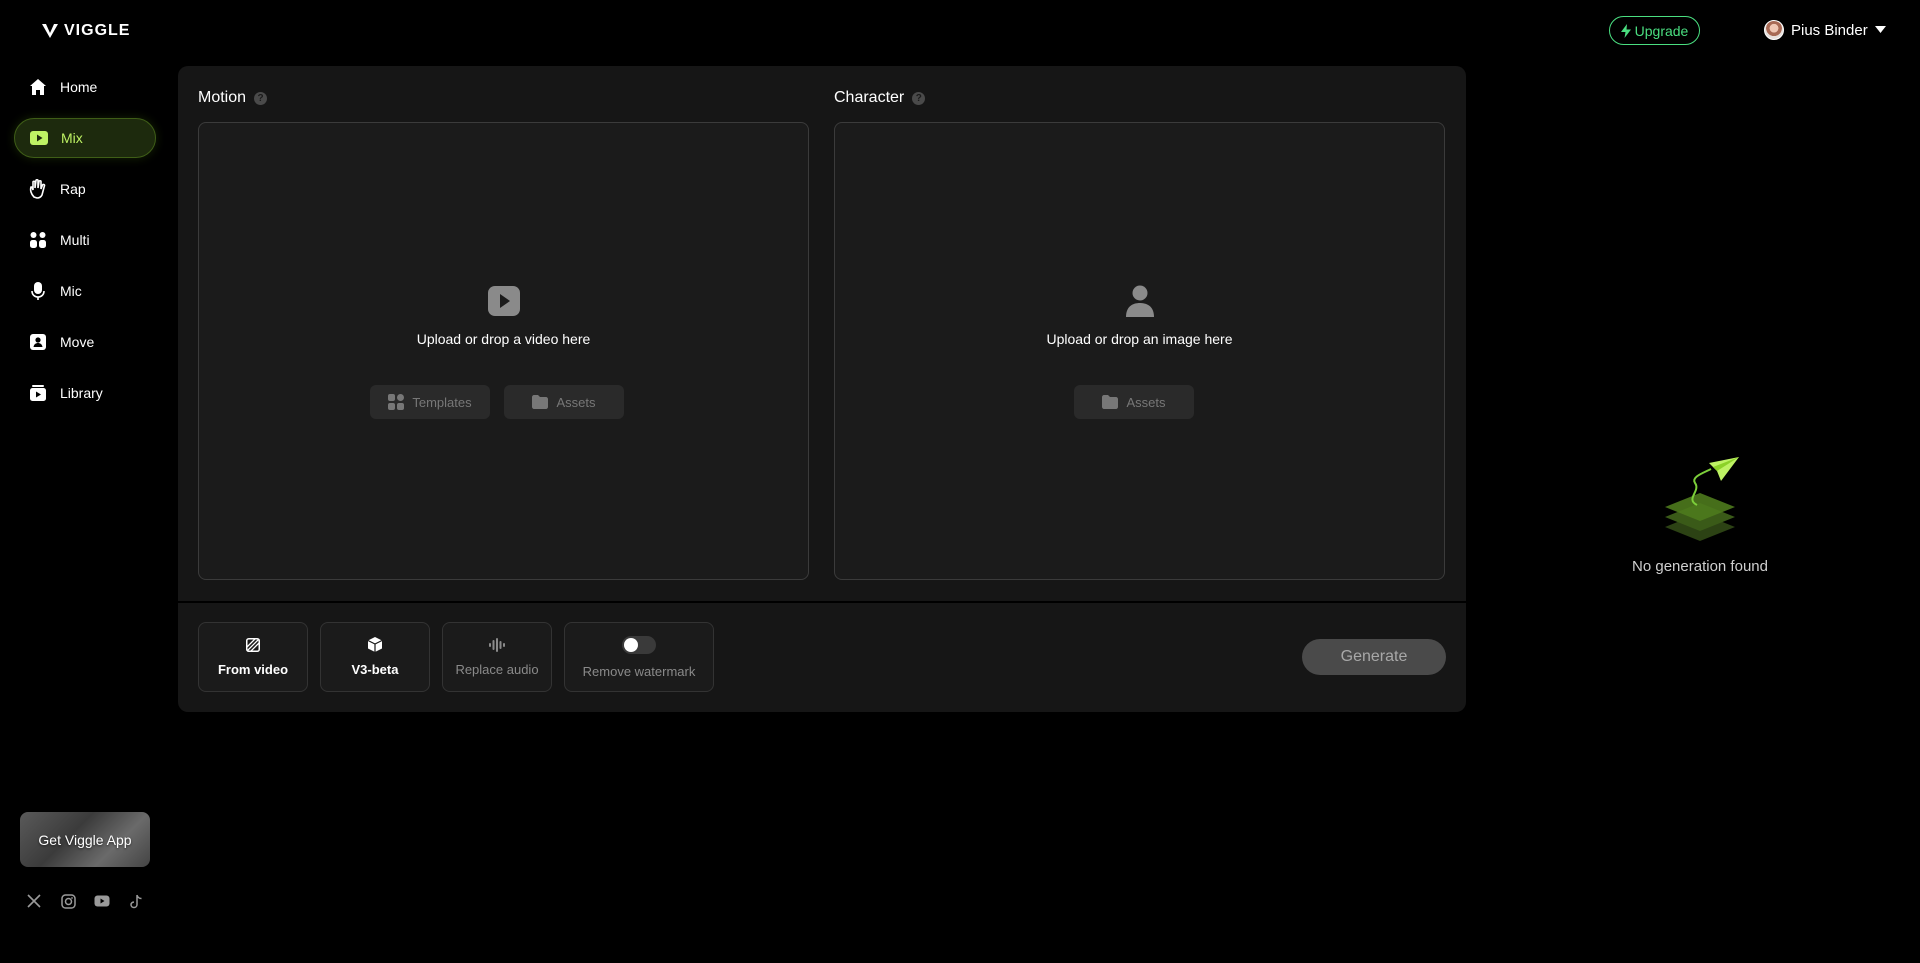 This screenshot has width=1920, height=963. I want to click on remove-watermark-toggle, so click(639, 644).